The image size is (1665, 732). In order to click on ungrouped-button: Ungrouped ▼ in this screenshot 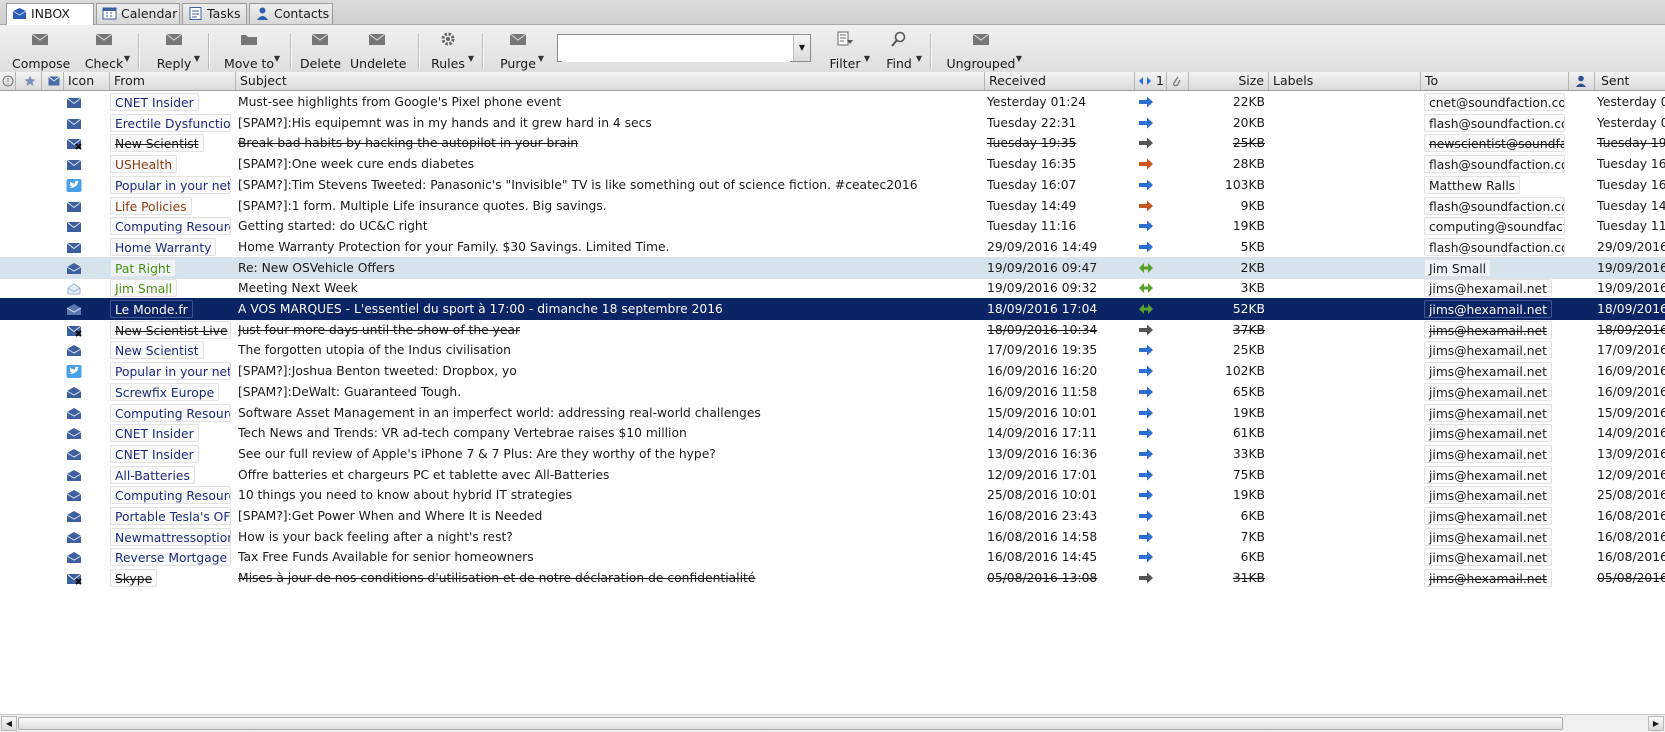, I will do `click(984, 51)`.